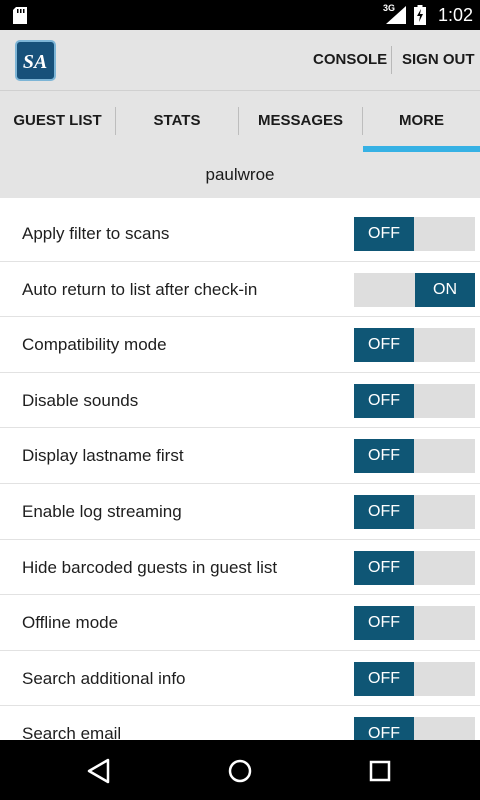 The height and width of the screenshot is (800, 480). What do you see at coordinates (396, 15) in the screenshot?
I see `signal-icon` at bounding box center [396, 15].